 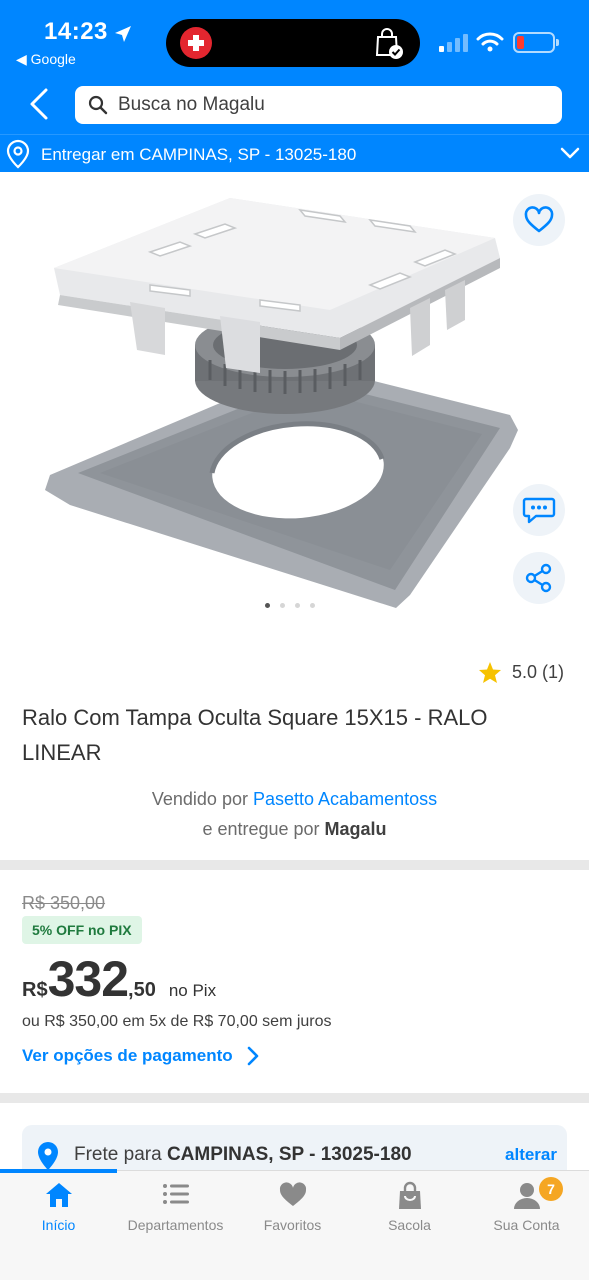 What do you see at coordinates (490, 672) in the screenshot?
I see `star-icon` at bounding box center [490, 672].